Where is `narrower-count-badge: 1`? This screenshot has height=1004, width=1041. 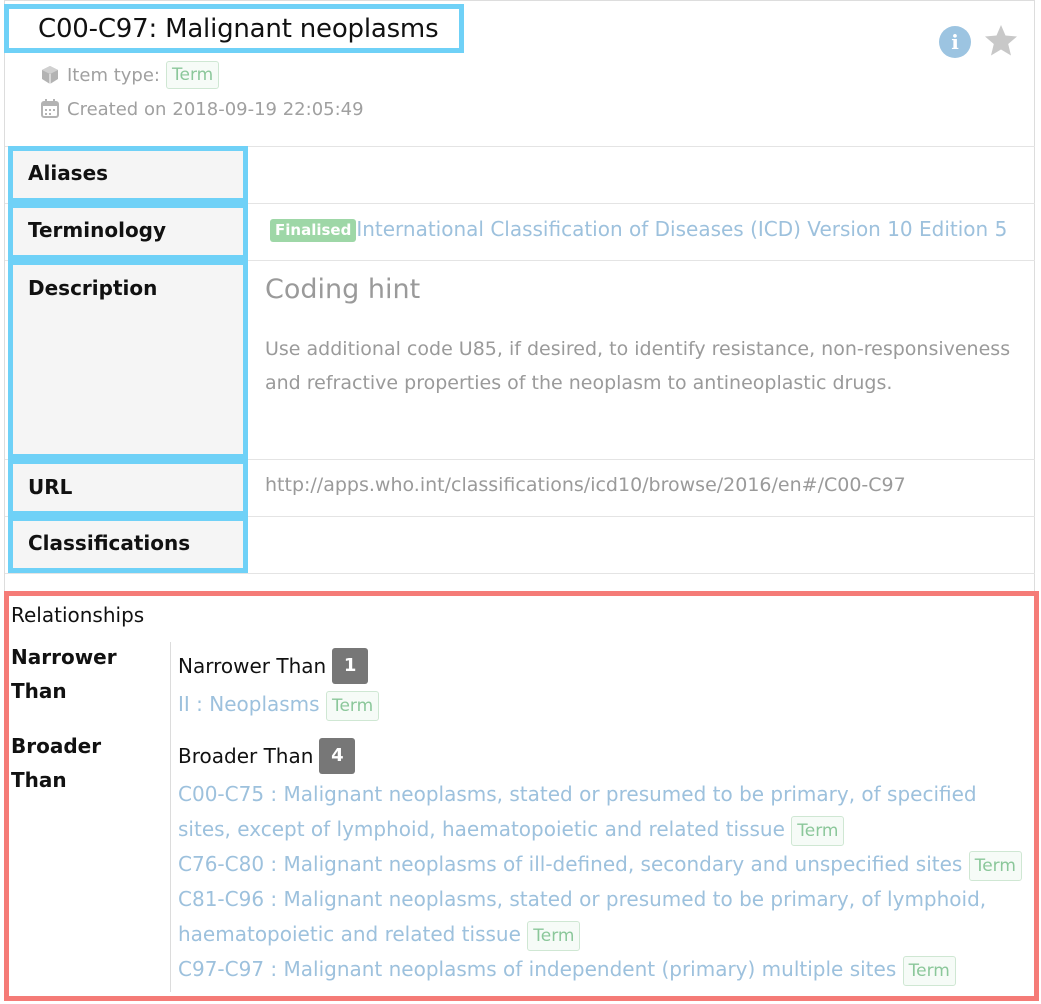
narrower-count-badge: 1 is located at coordinates (350, 666).